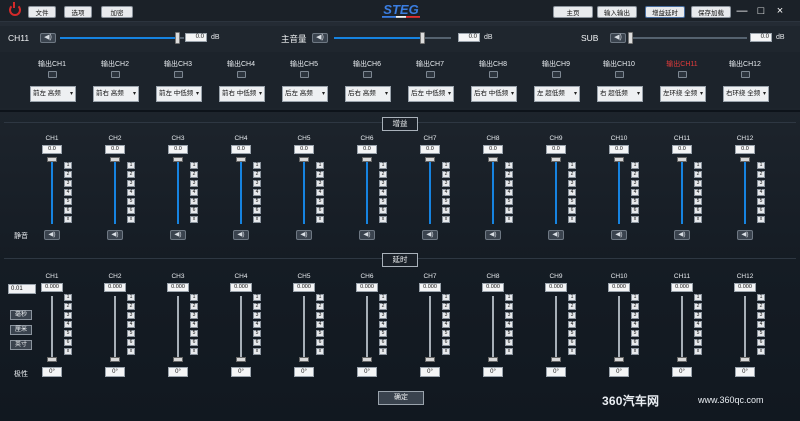 This screenshot has width=800, height=421. What do you see at coordinates (761, 37) in the screenshot?
I see `master-sub-value: 0.0` at bounding box center [761, 37].